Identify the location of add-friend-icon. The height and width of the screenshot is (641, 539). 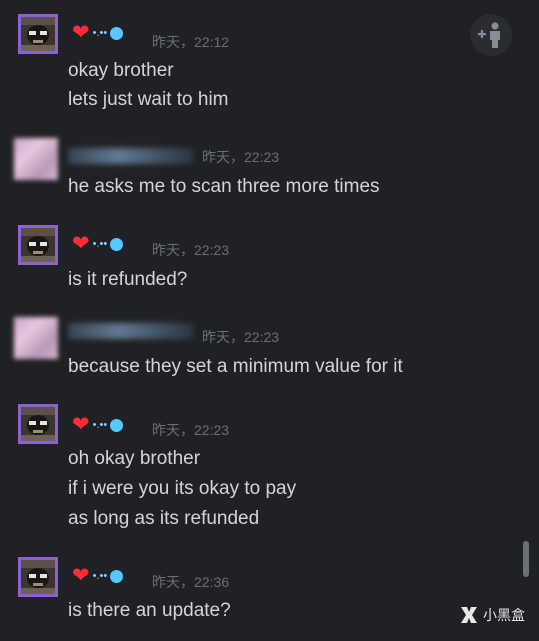
(489, 35).